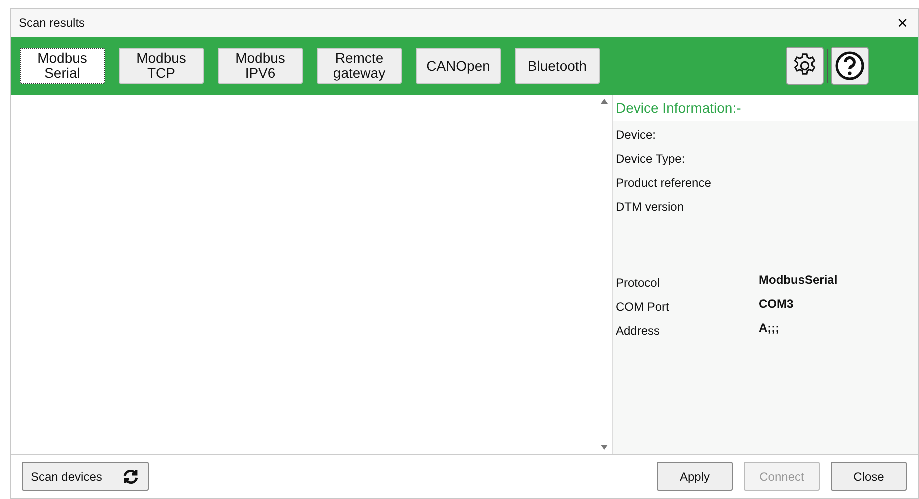  I want to click on scroll-up-icon, so click(604, 101).